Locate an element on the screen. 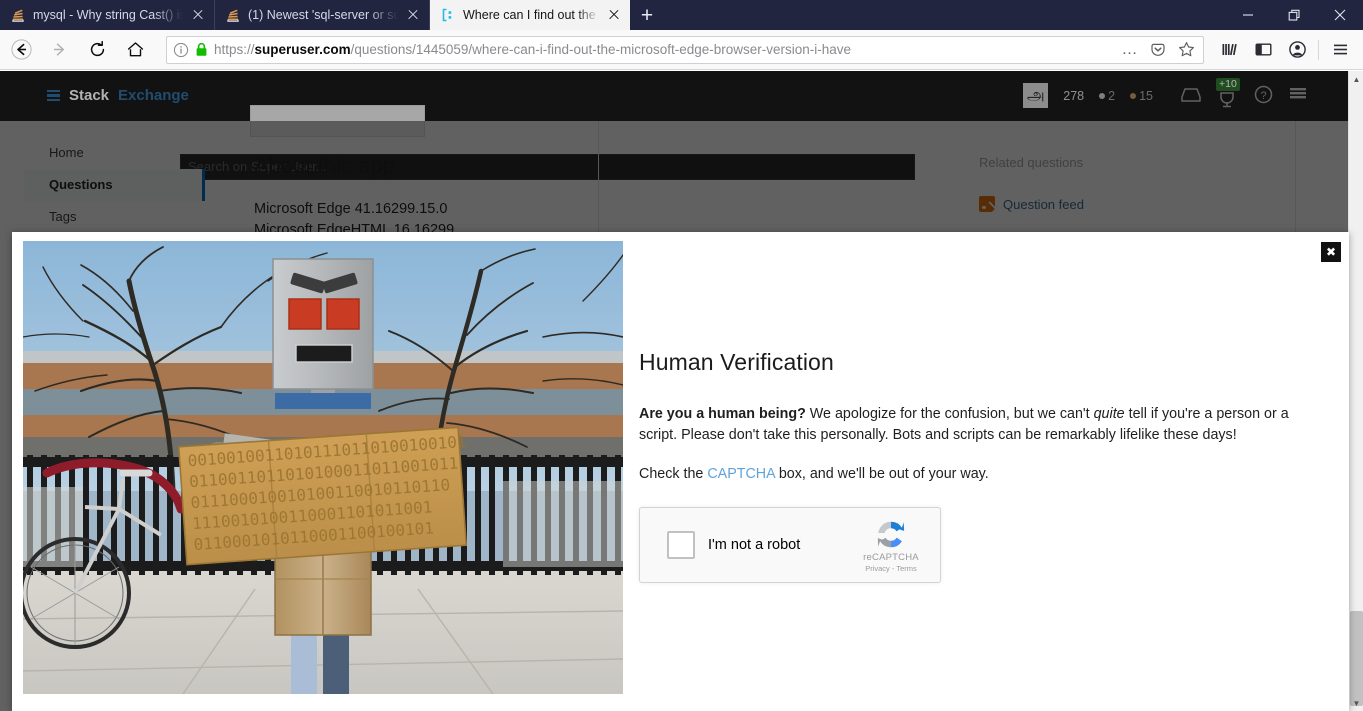 This screenshot has width=1363, height=711. tab-title: Where can I find out the Micros is located at coordinates (531, 15).